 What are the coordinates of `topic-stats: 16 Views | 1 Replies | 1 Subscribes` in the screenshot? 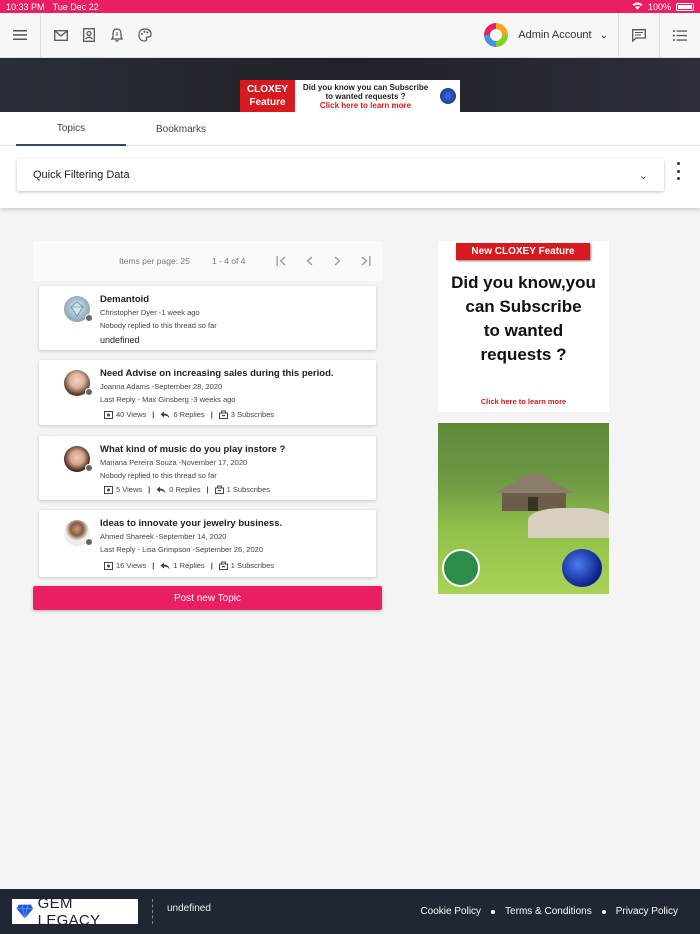 It's located at (189, 565).